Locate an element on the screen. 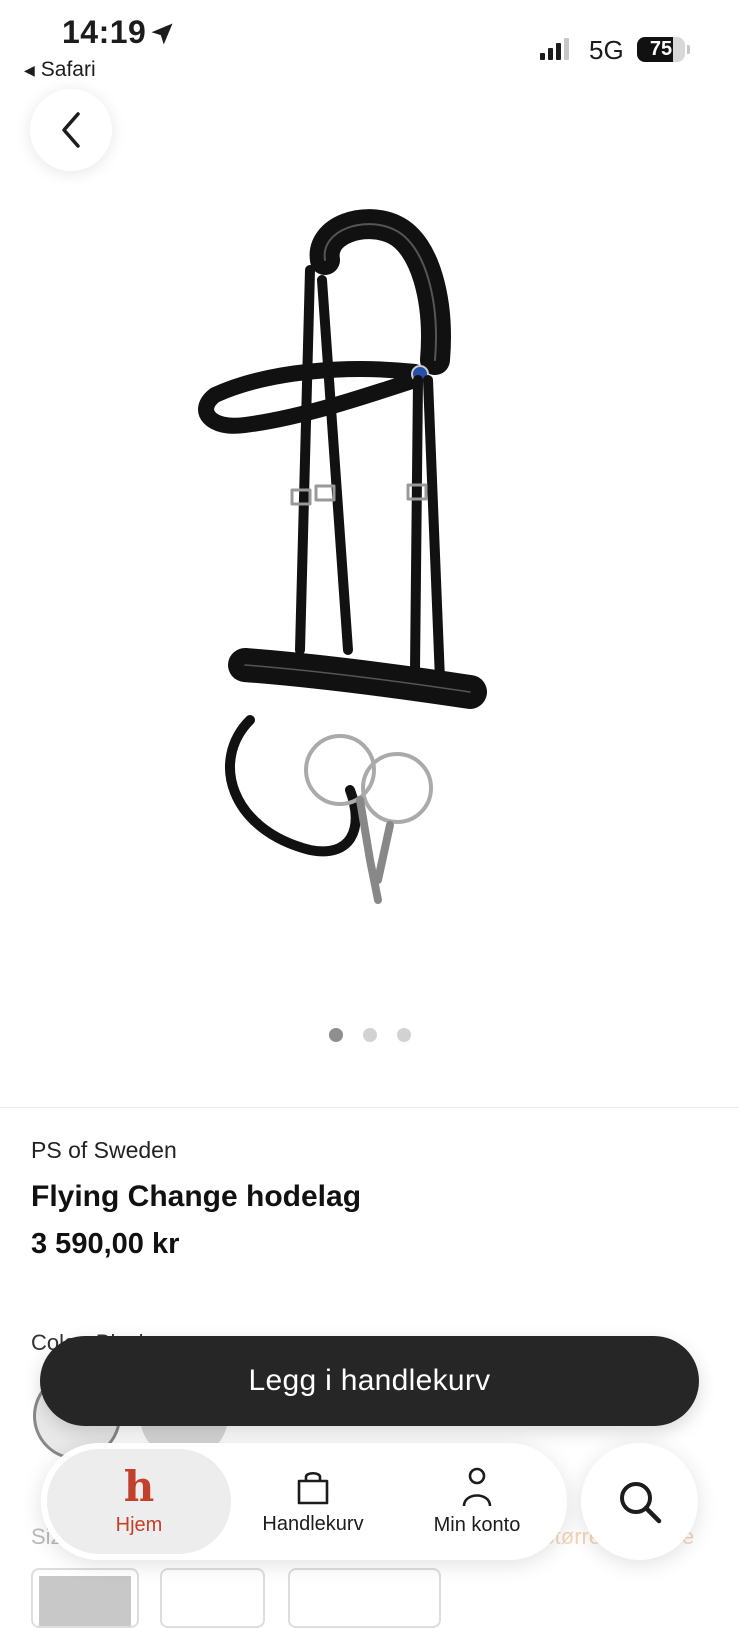 This screenshot has height=1628, width=739. back-button is located at coordinates (71, 130).